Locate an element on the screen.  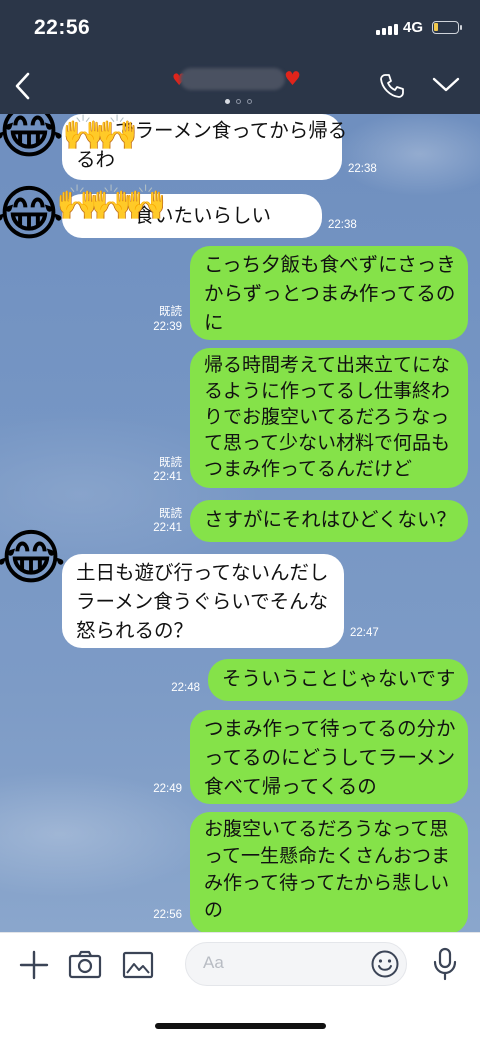
raised-hands-emoji: 🙌🙌 is located at coordinates (100, 133).